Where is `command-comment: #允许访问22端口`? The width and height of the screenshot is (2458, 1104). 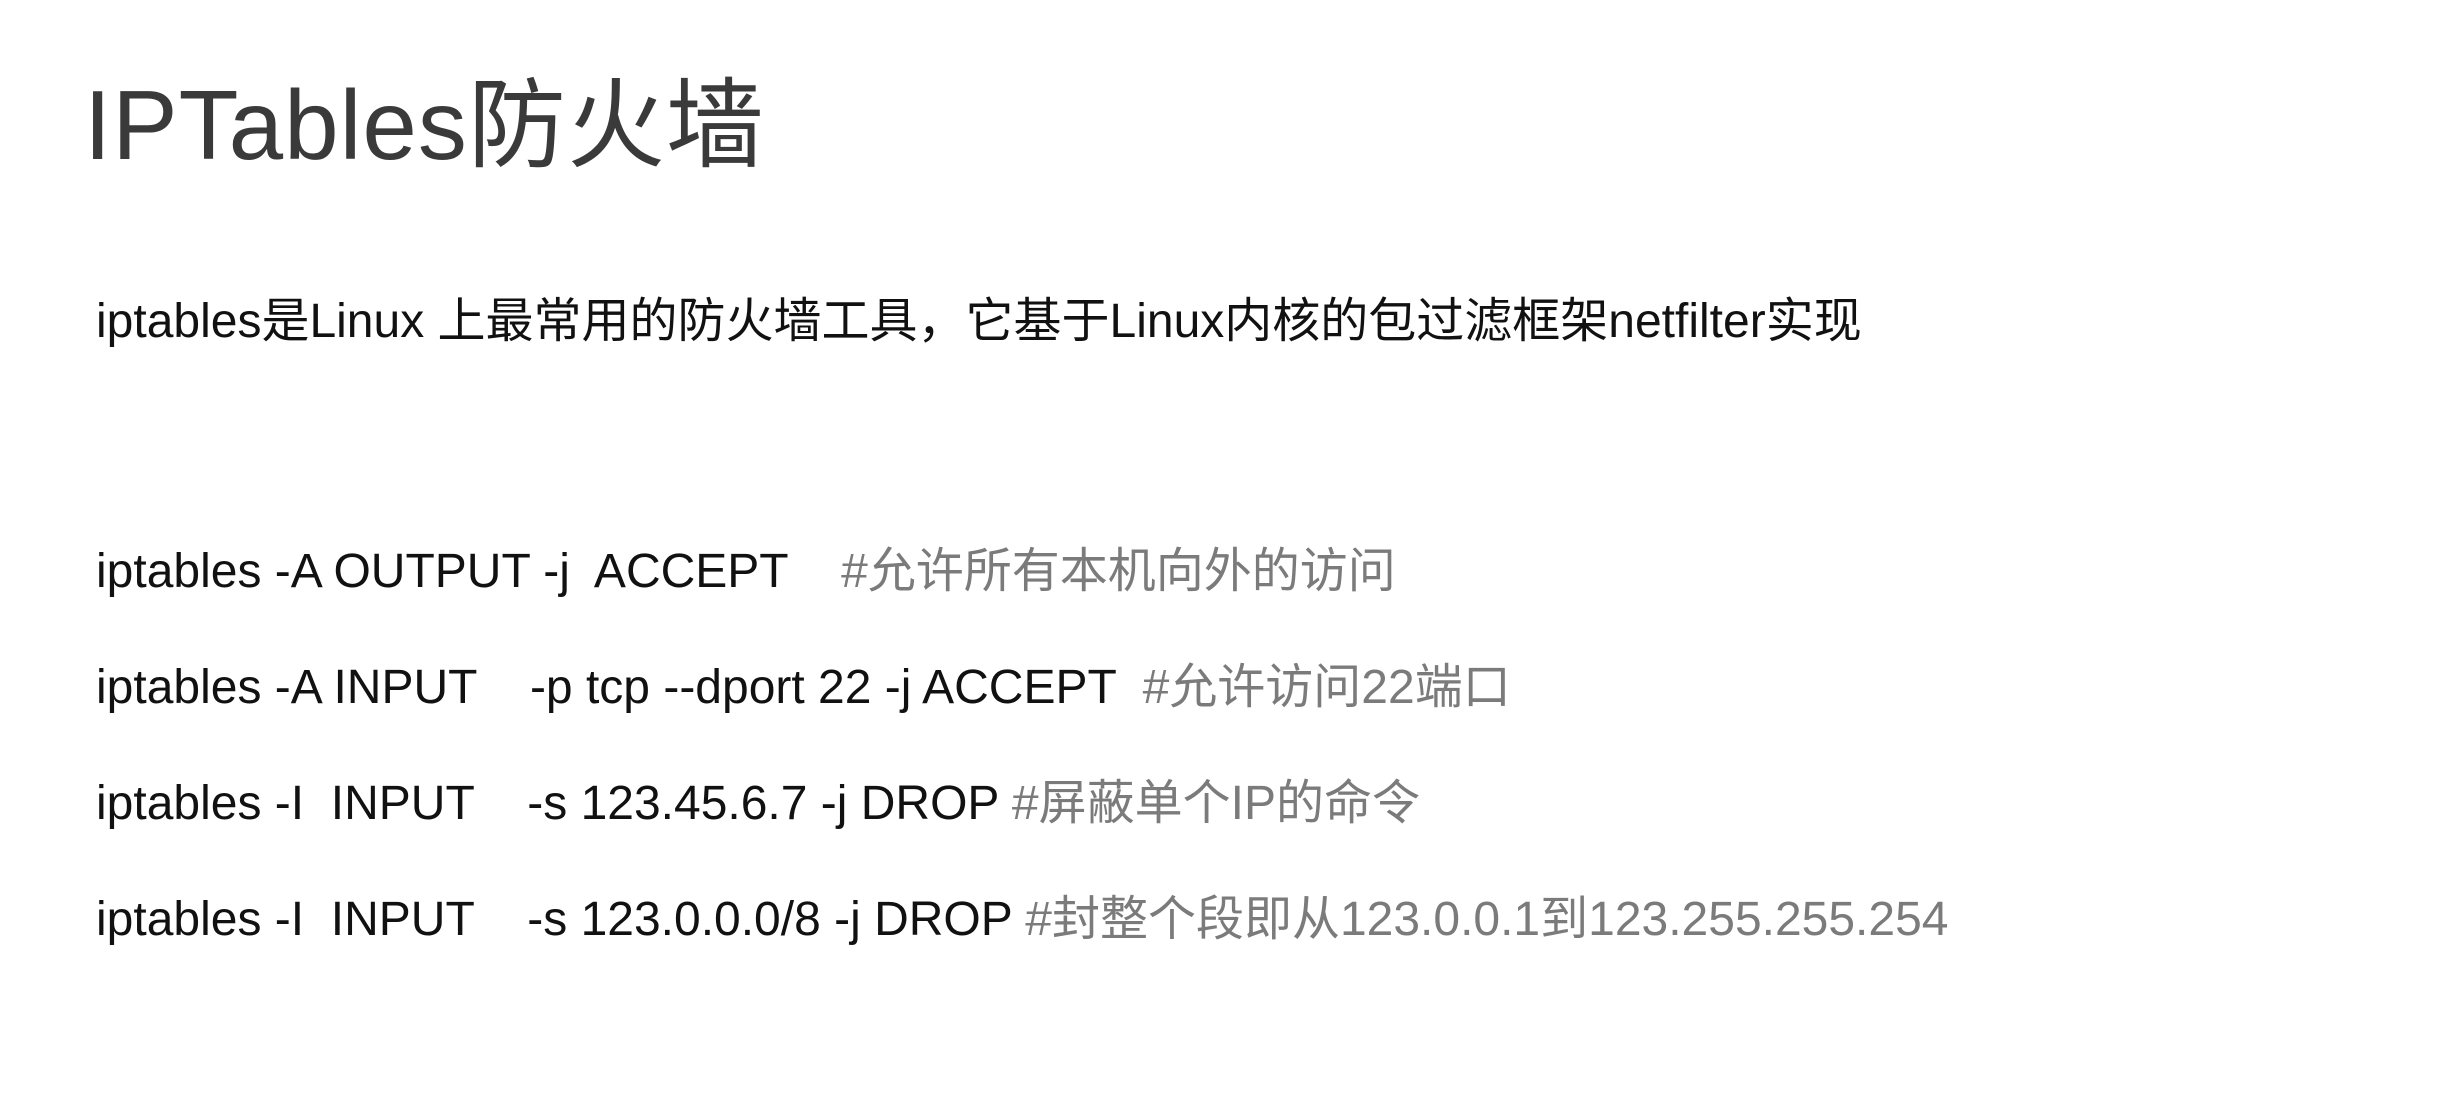 command-comment: #允许访问22端口 is located at coordinates (1326, 687).